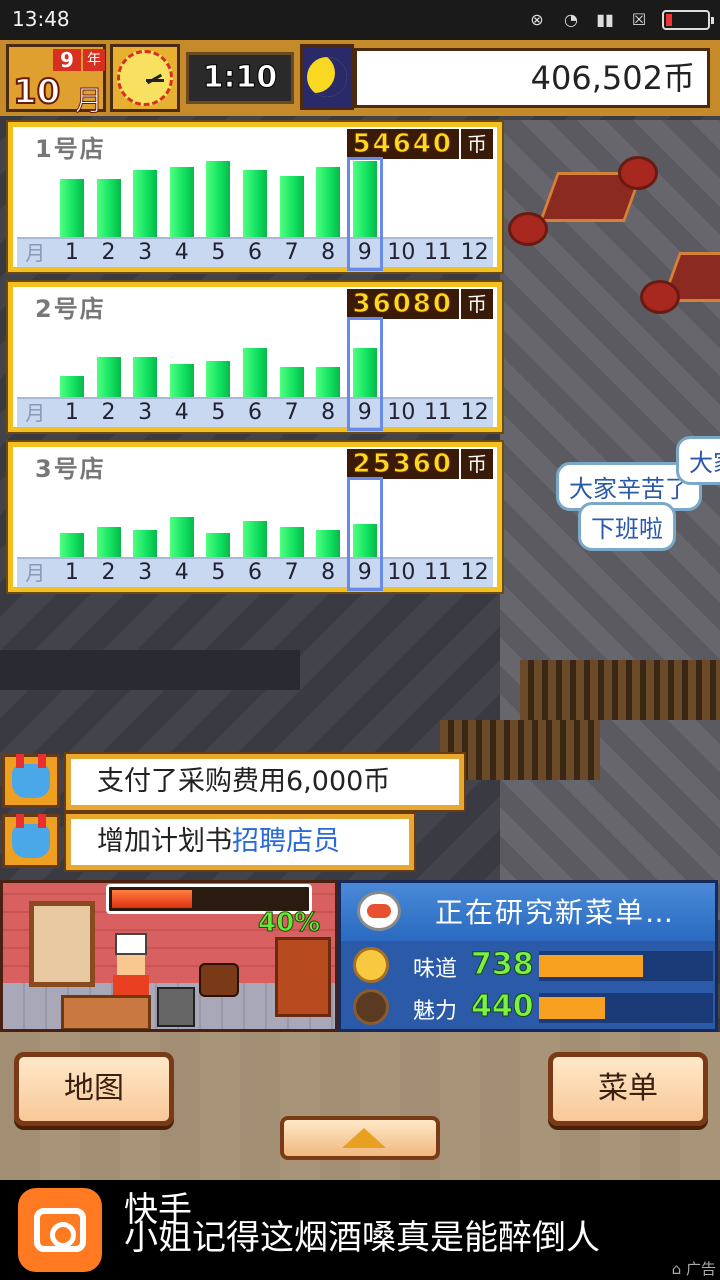 Image resolution: width=720 pixels, height=1280 pixels. I want to click on stat-taste: 味道 738, so click(529, 966).